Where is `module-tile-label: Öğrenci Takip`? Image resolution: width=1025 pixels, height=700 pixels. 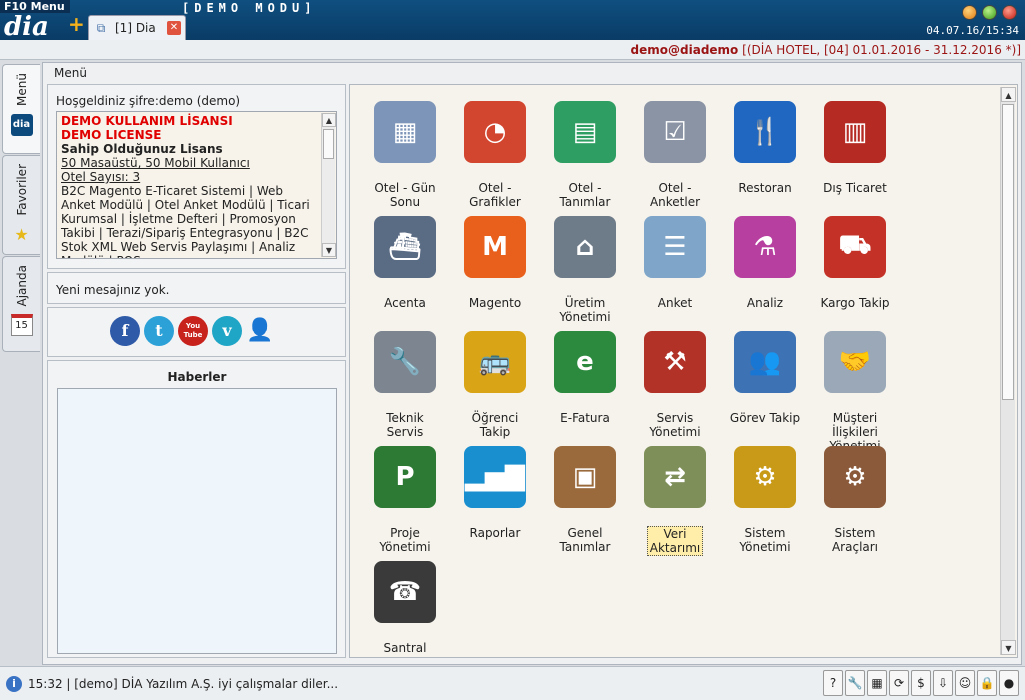 module-tile-label: Öğrenci Takip is located at coordinates (495, 425).